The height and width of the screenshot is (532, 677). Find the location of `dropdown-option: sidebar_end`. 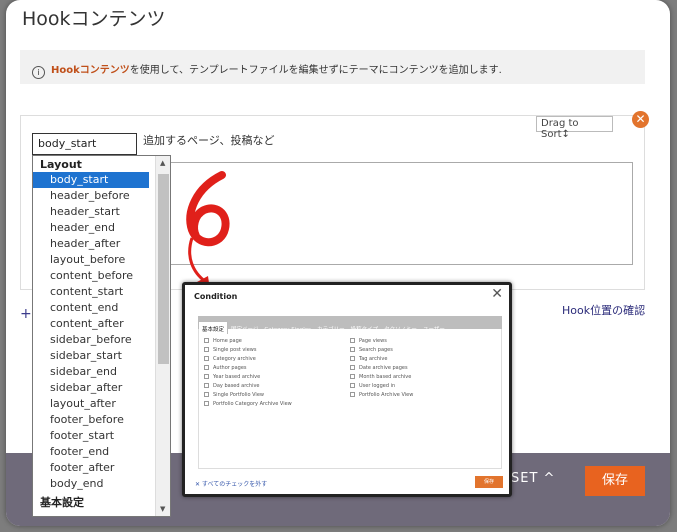

dropdown-option: sidebar_end is located at coordinates (91, 372).